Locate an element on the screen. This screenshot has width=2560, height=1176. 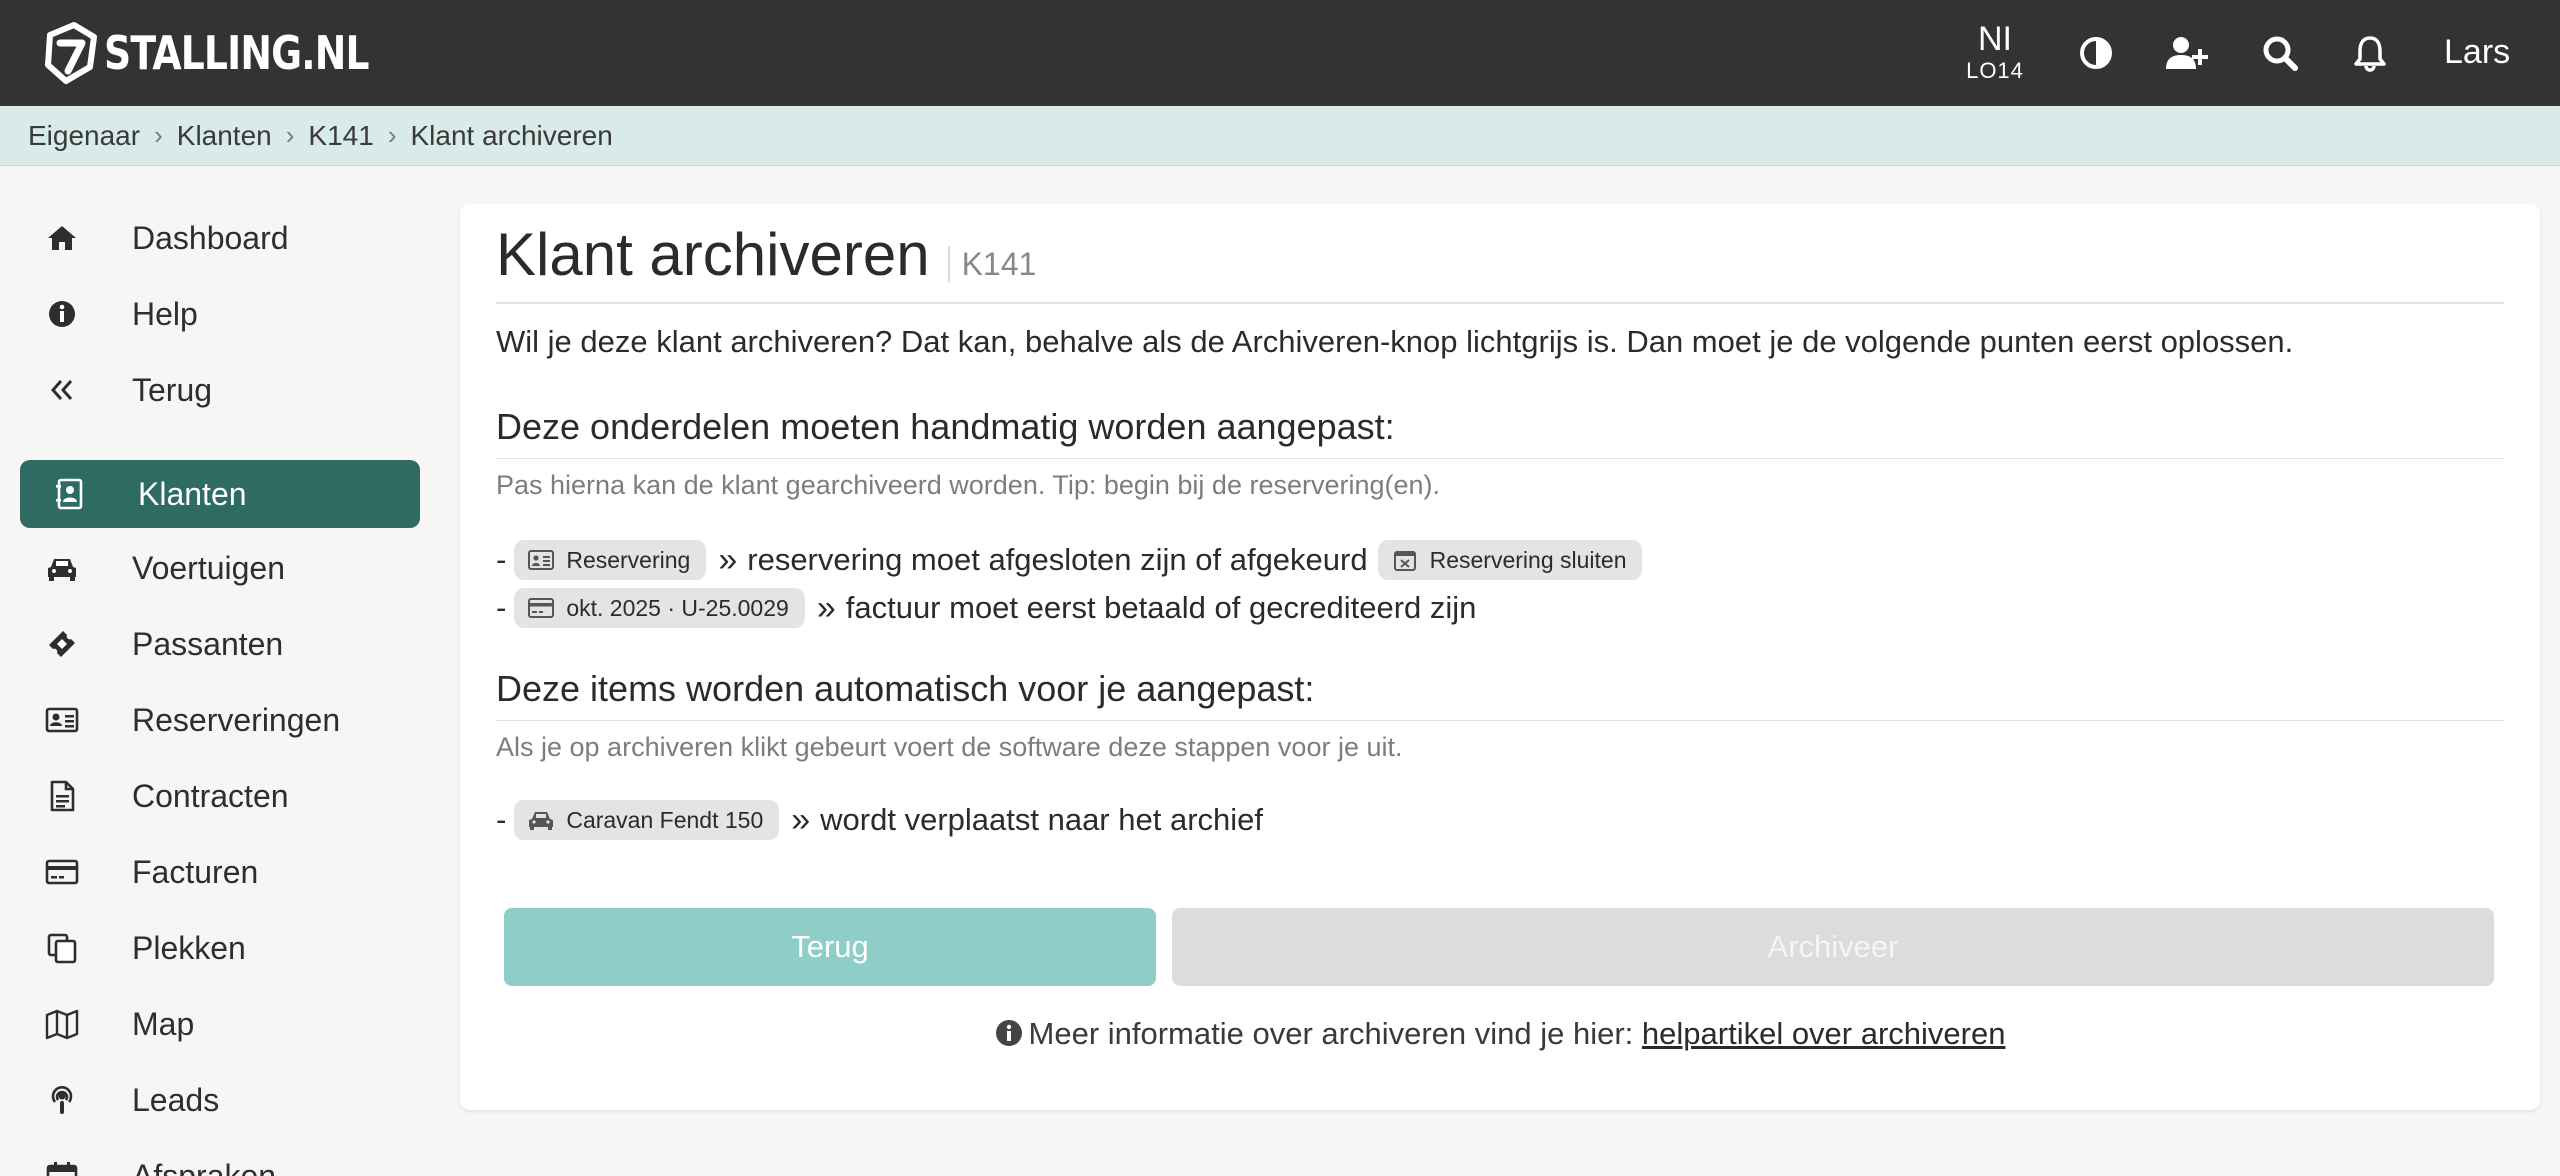
close-reservation-button: Reservering sluiten is located at coordinates (1510, 560).